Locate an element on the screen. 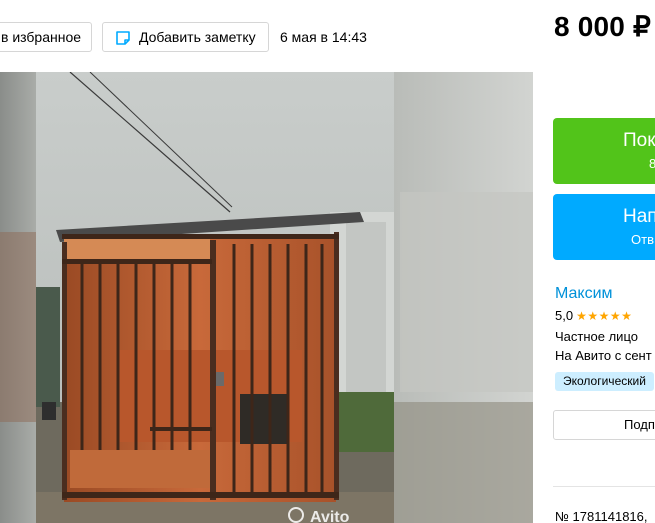  seller-type: Частное лицо is located at coordinates (596, 336).